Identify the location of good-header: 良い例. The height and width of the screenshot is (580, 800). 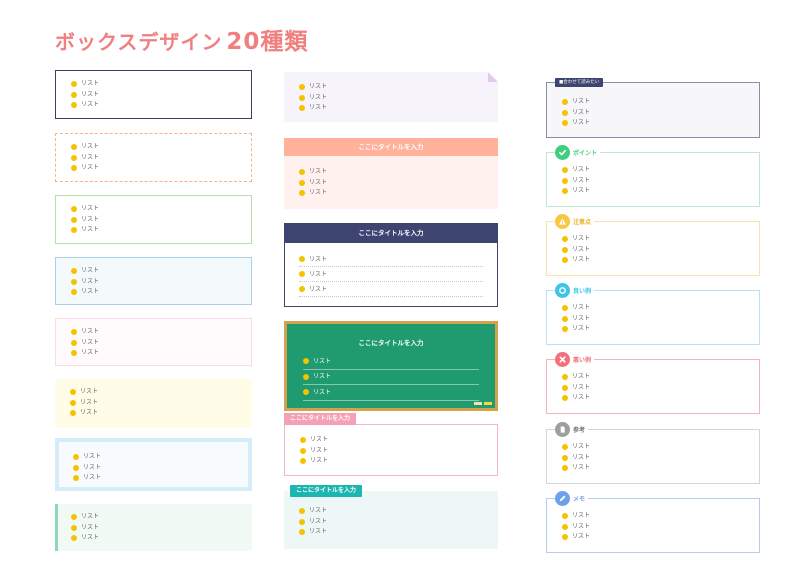
(575, 290).